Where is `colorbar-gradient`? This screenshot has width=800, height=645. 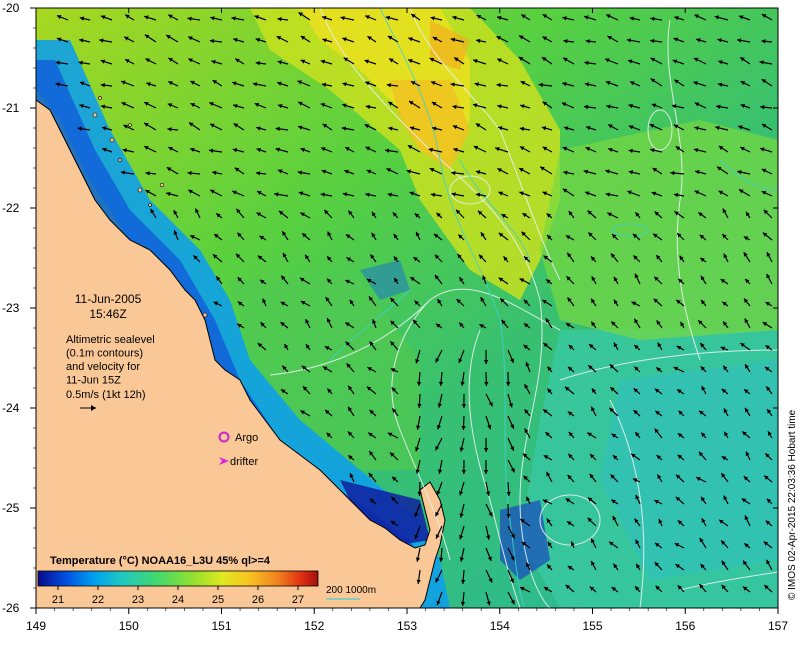 colorbar-gradient is located at coordinates (178, 578).